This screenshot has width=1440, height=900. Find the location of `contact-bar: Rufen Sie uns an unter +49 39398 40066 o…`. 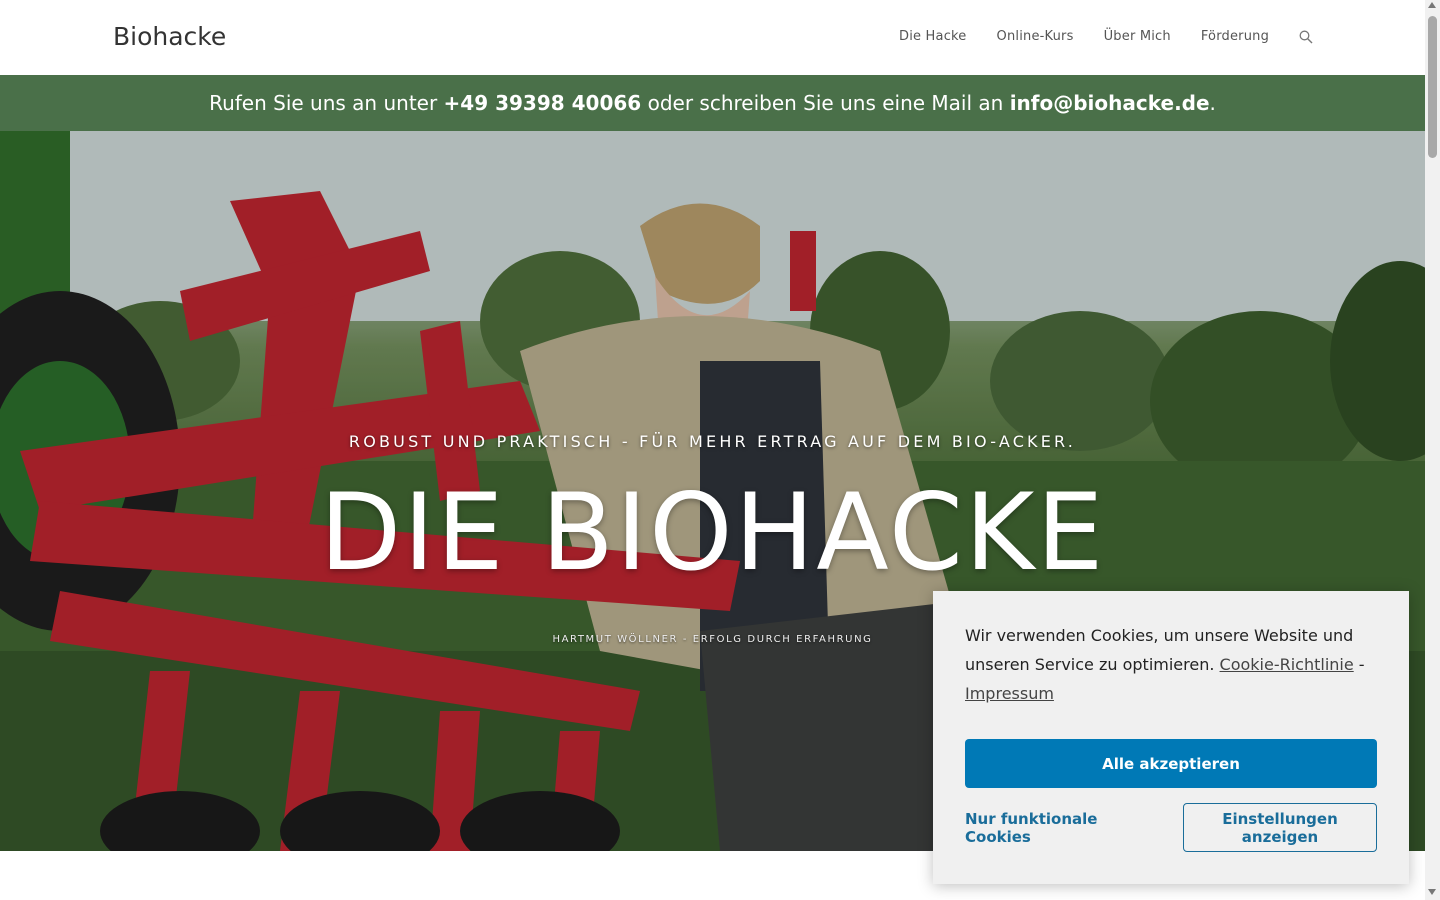

contact-bar: Rufen Sie uns an unter +49 39398 40066 o… is located at coordinates (712, 103).